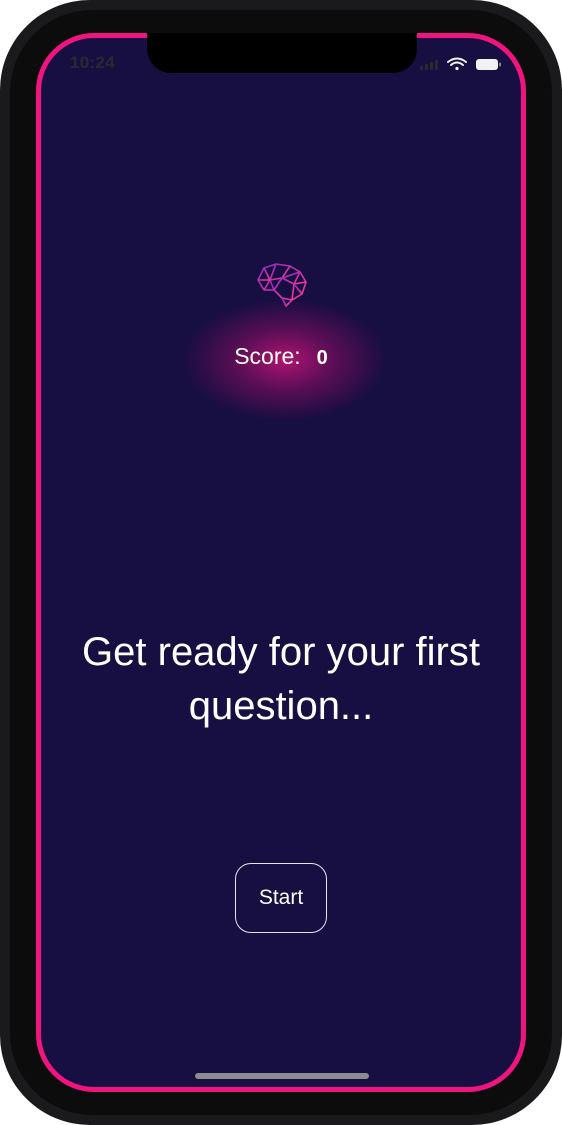 The width and height of the screenshot is (562, 1125). What do you see at coordinates (267, 356) in the screenshot?
I see `score-label: Score:` at bounding box center [267, 356].